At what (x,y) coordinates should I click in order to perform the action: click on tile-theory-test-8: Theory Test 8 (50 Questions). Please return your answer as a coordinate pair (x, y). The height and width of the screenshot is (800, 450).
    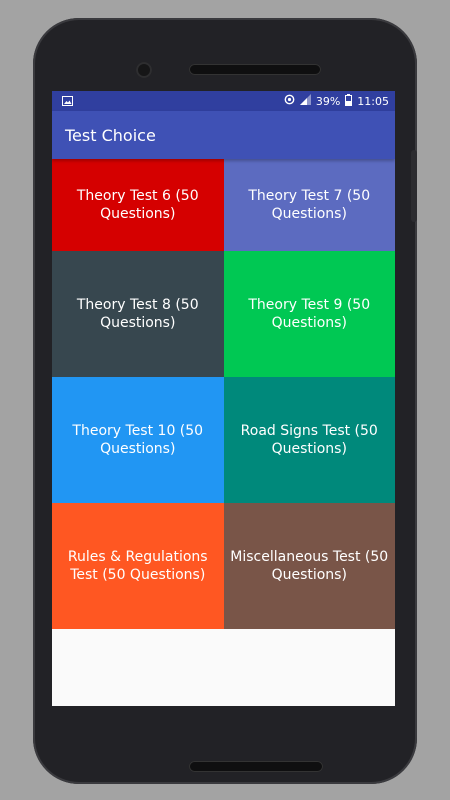
    Looking at the image, I should click on (138, 314).